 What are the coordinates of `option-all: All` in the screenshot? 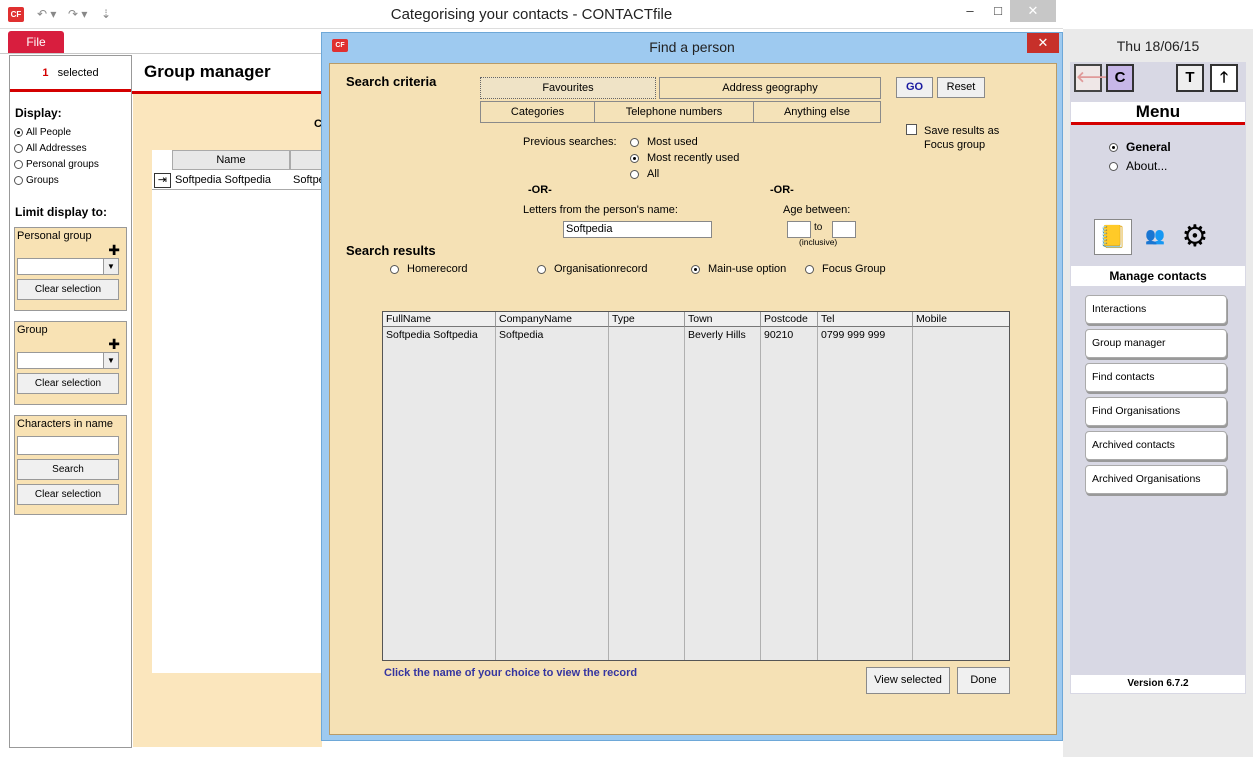 It's located at (644, 174).